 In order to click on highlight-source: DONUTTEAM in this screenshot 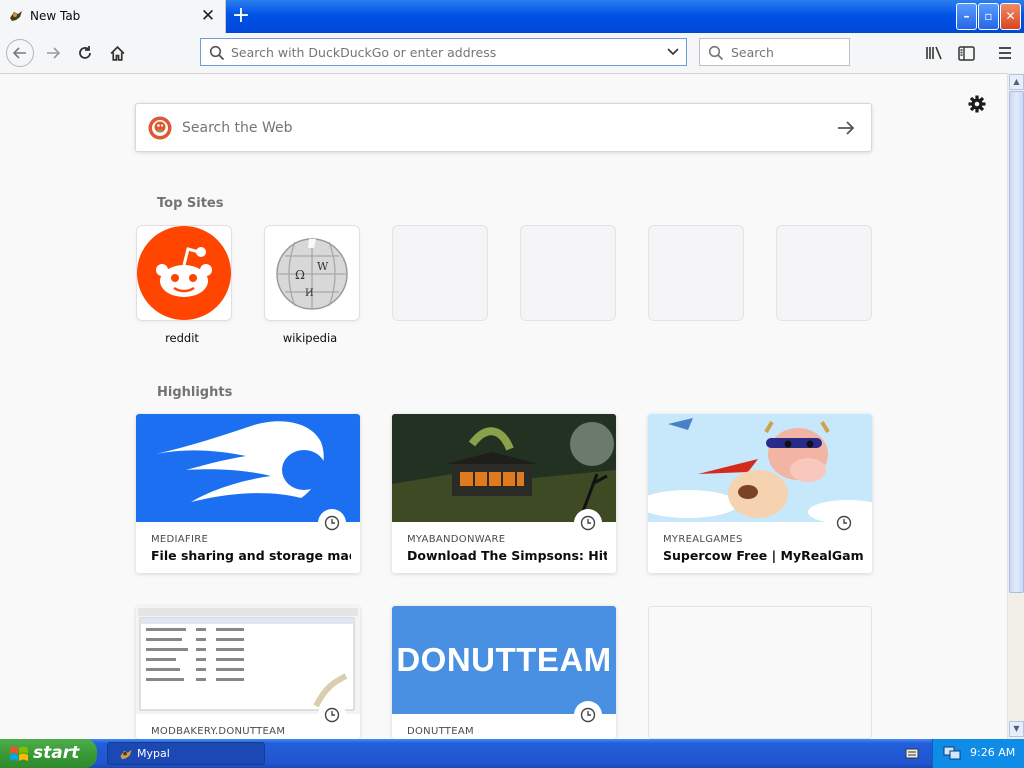, I will do `click(440, 731)`.